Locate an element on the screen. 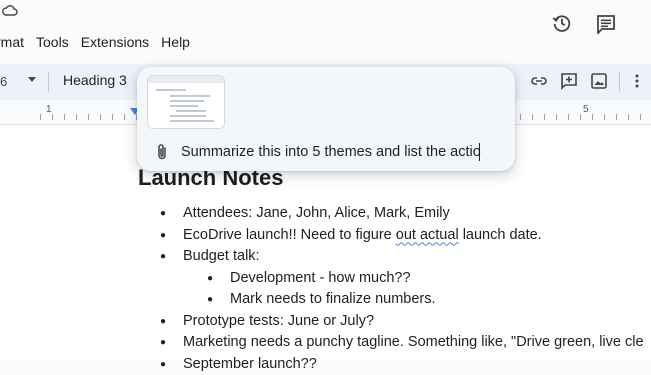  menu-extensions: Extensions is located at coordinates (115, 42).